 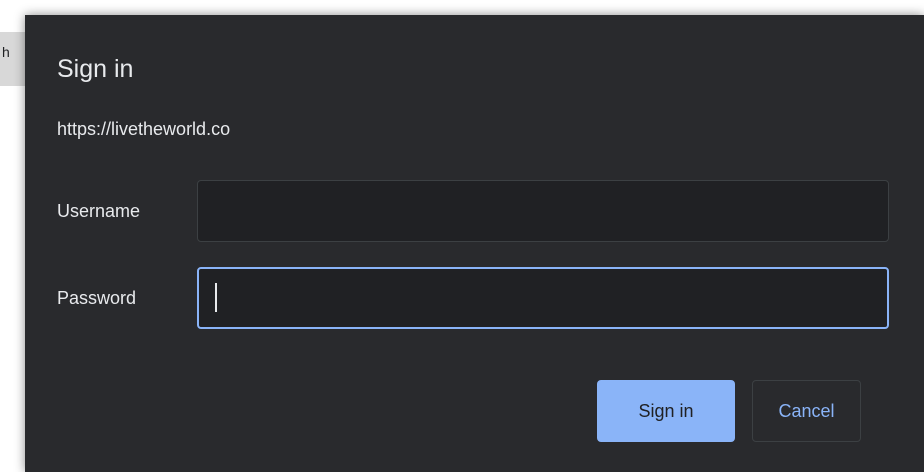 I want to click on text-caret, so click(x=216, y=297).